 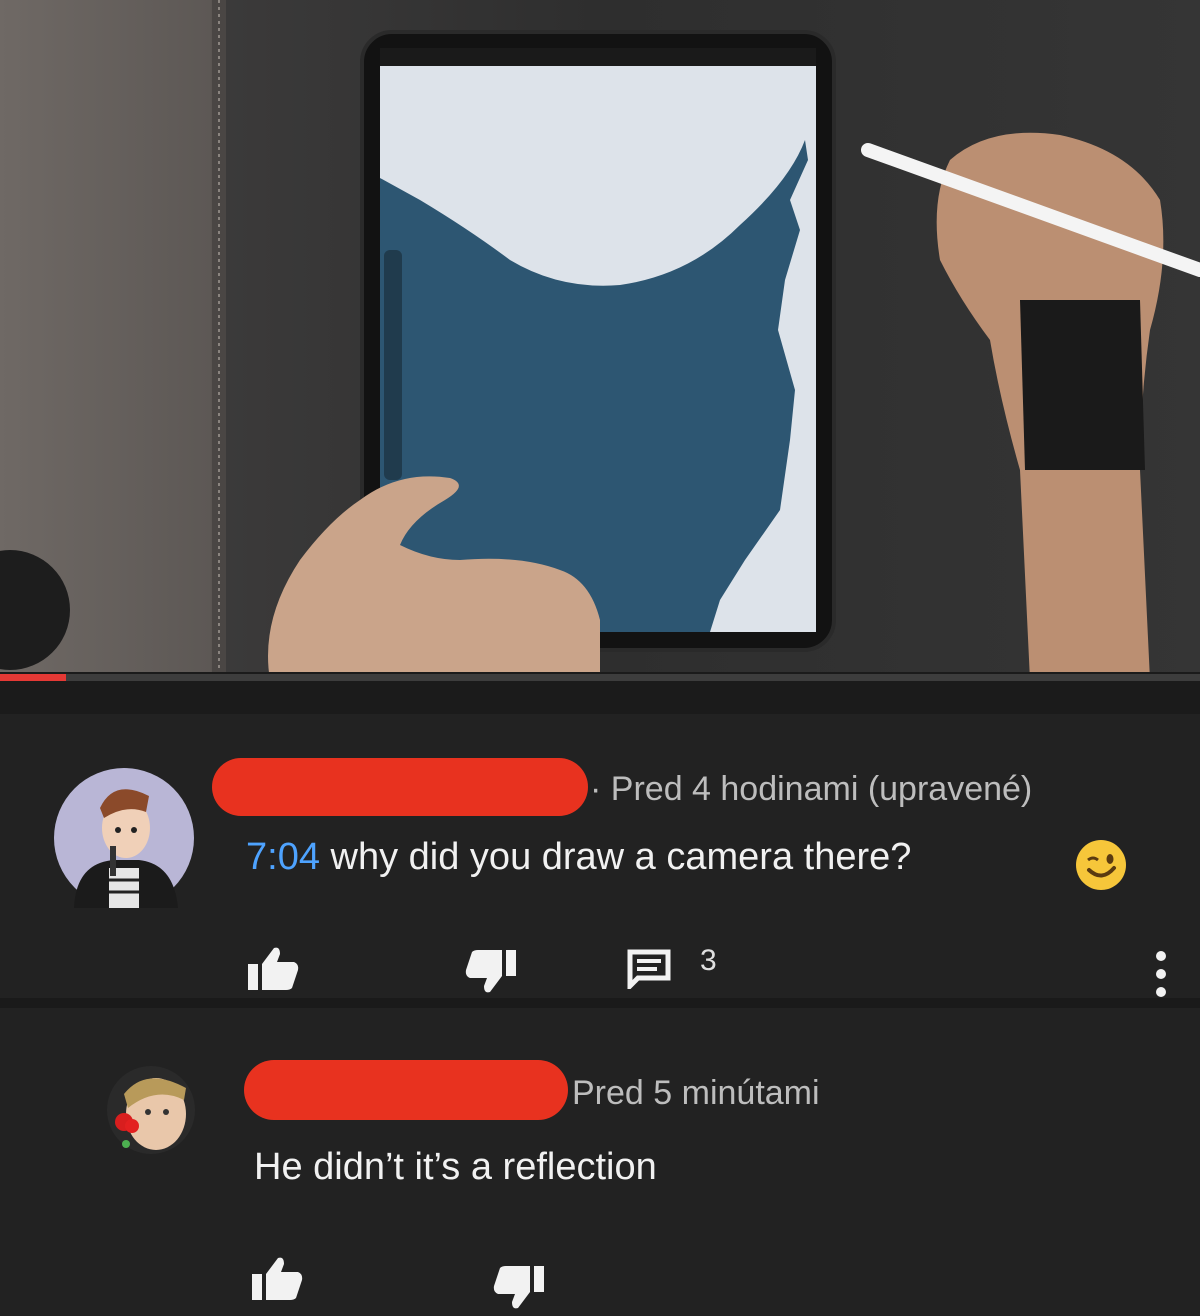 What do you see at coordinates (455, 1167) in the screenshot?
I see `comment-text: He didn’t it’s a reflection` at bounding box center [455, 1167].